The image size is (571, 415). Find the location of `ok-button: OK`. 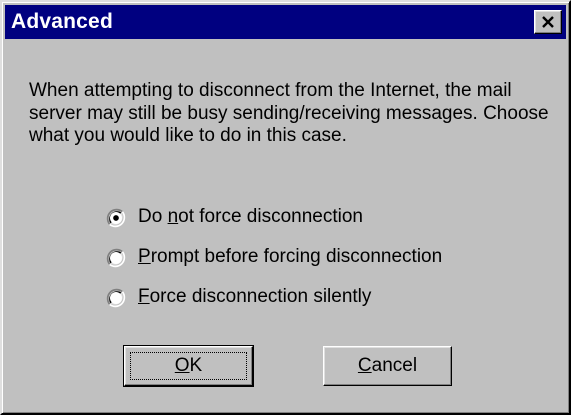

ok-button: OK is located at coordinates (188, 366).